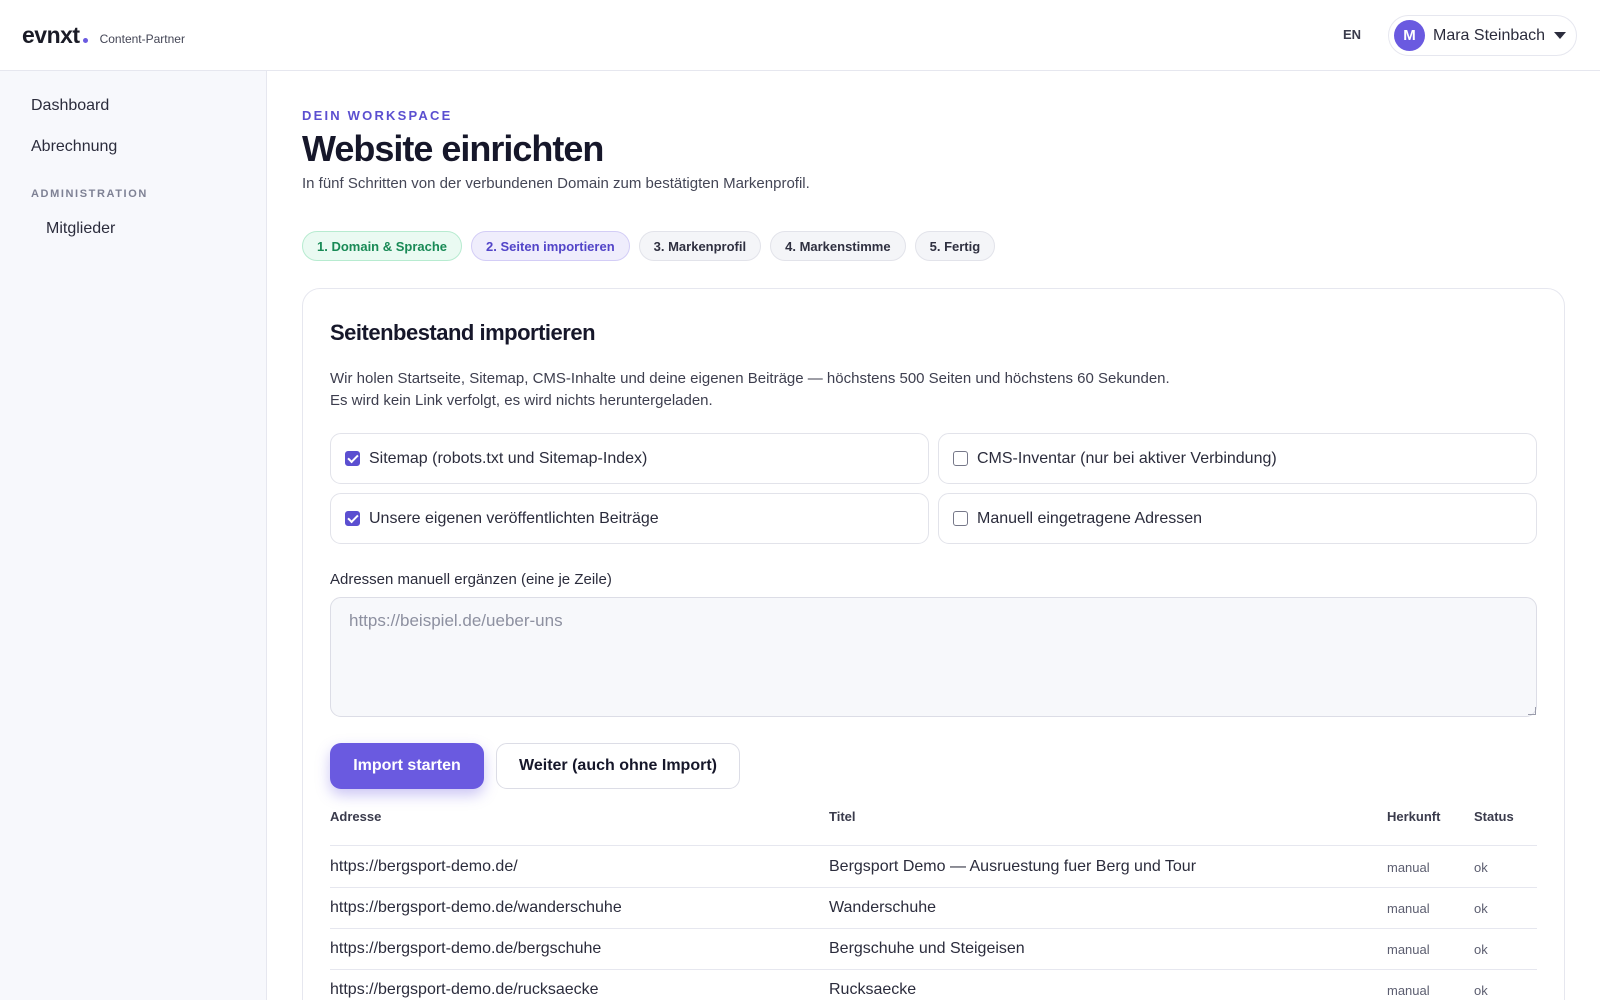 This screenshot has width=1600, height=1000. Describe the element at coordinates (382, 246) in the screenshot. I see `step-domain-sprache: 1. Domain & Sprache` at that location.